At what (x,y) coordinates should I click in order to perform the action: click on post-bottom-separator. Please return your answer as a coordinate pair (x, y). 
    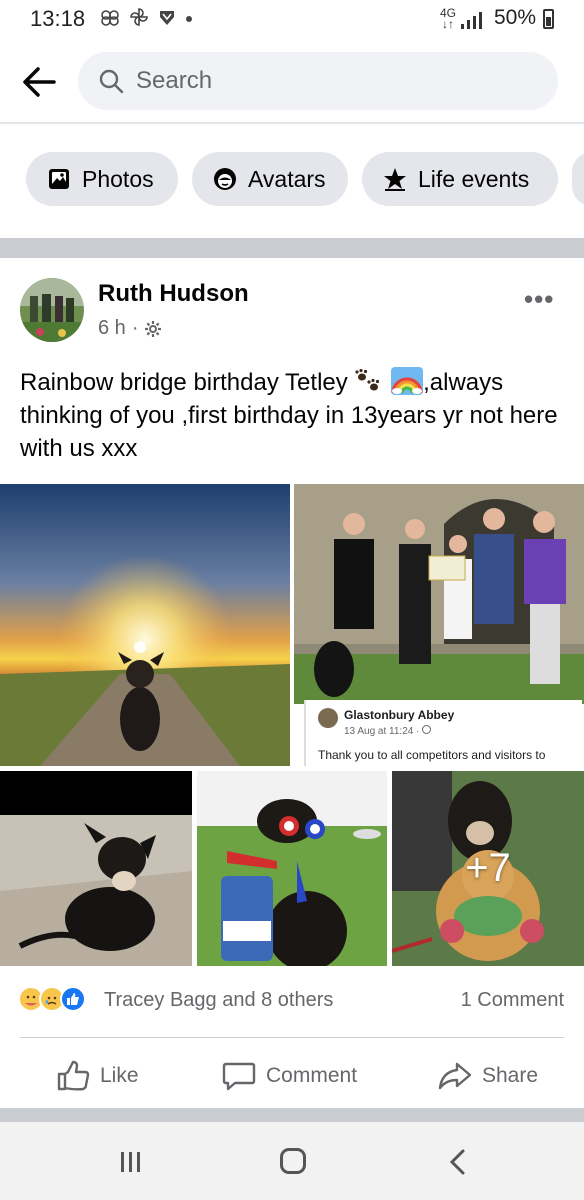
    Looking at the image, I should click on (292, 1115).